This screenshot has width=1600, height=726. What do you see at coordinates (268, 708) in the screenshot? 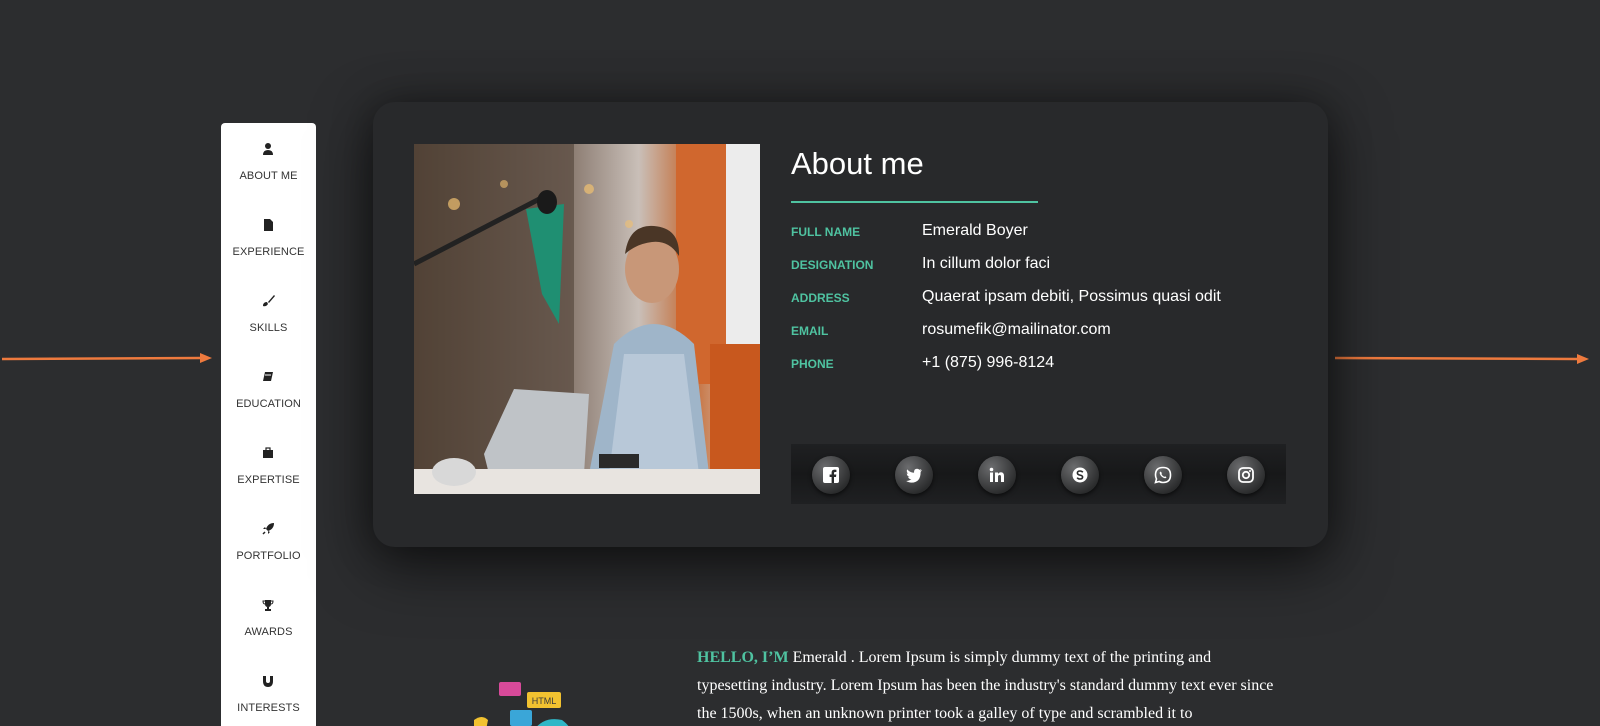
I see `nav-label: INTERESTS` at bounding box center [268, 708].